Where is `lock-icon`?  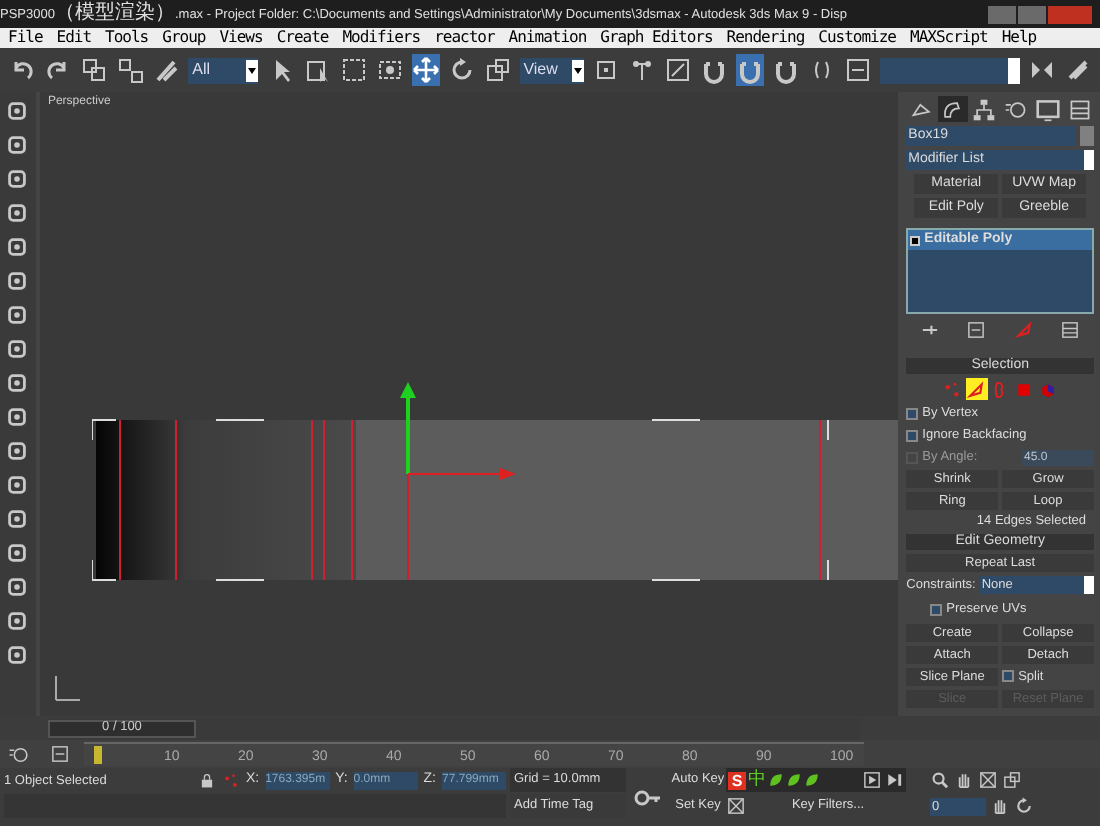
lock-icon is located at coordinates (206, 781).